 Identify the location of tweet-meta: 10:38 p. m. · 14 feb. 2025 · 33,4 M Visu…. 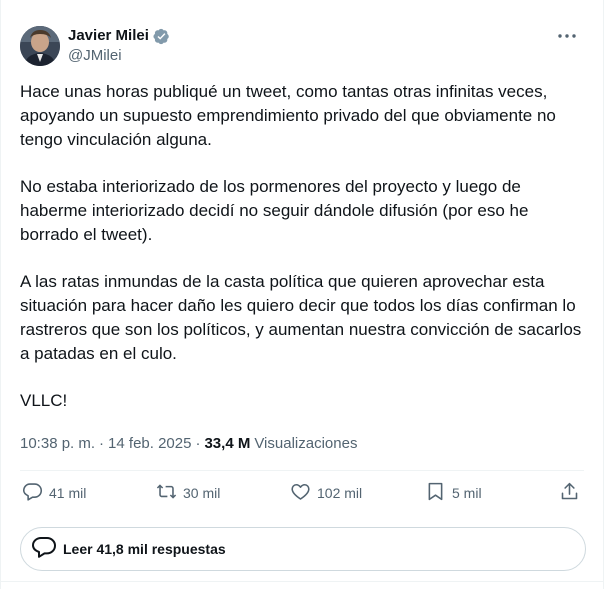
(188, 444).